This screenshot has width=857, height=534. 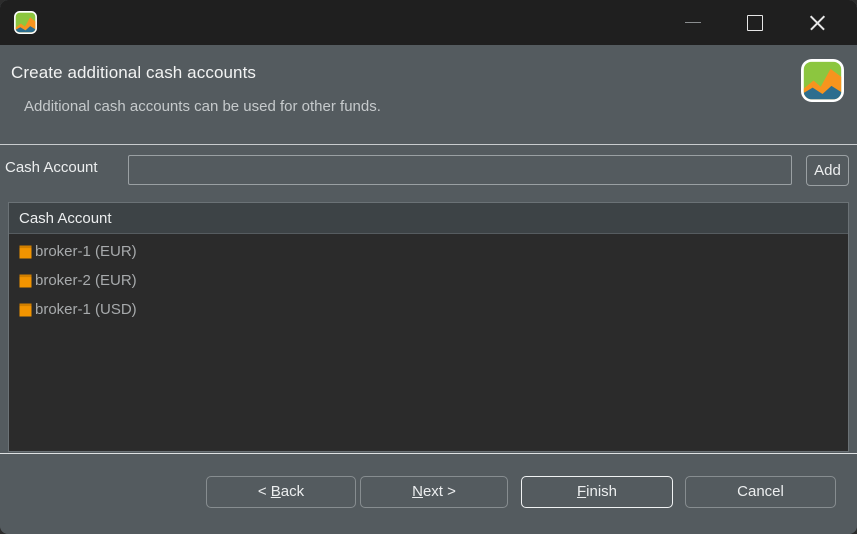 I want to click on next-button-rest: ext >, so click(x=439, y=491).